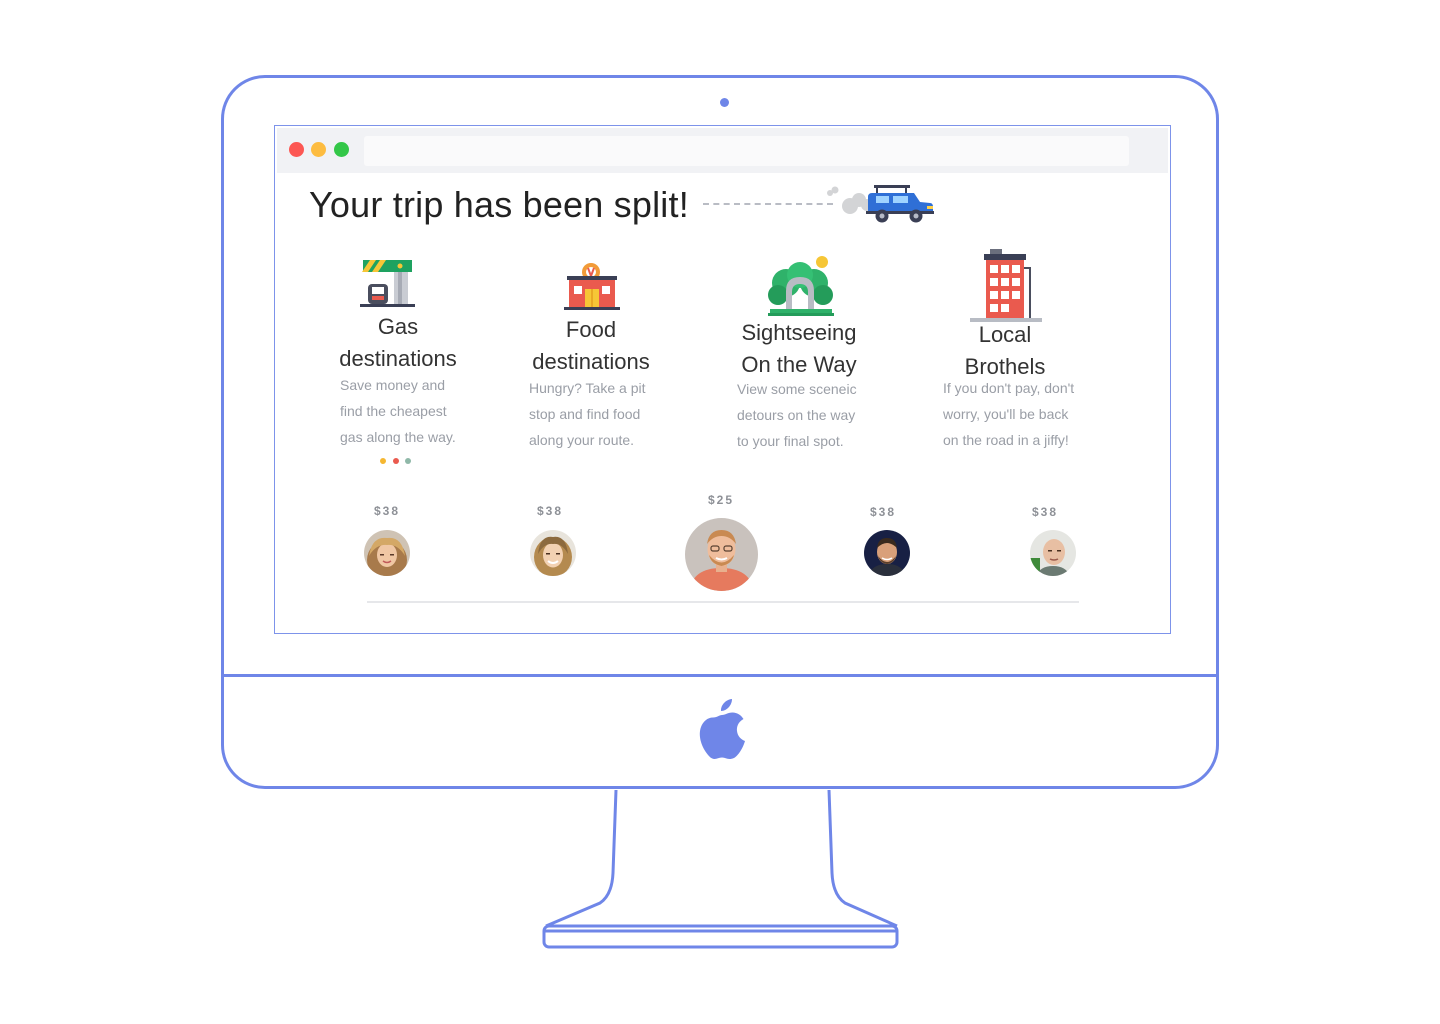  What do you see at coordinates (398, 343) in the screenshot?
I see `category-title-gas: Gas destinations` at bounding box center [398, 343].